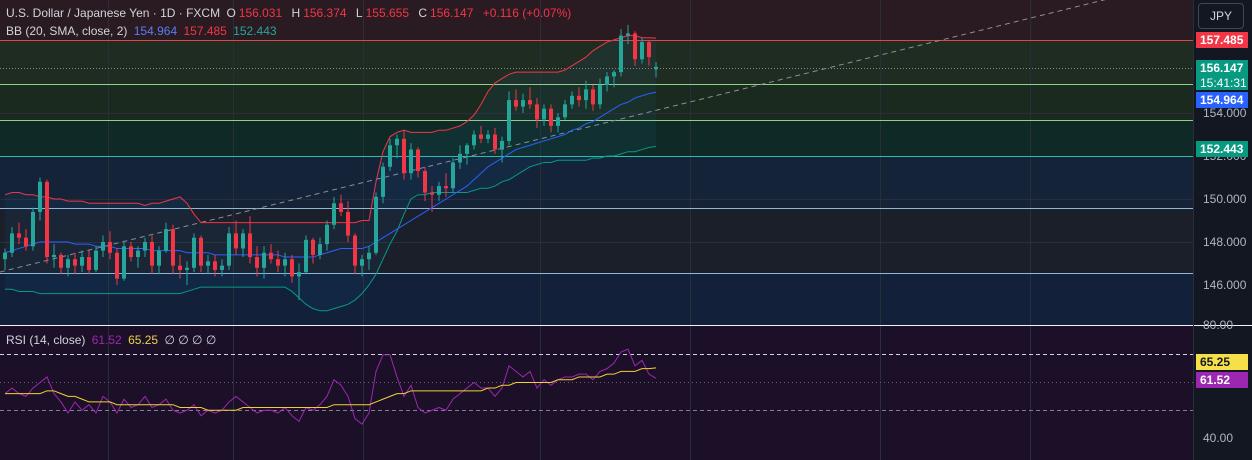  What do you see at coordinates (155, 31) in the screenshot?
I see `bb-basis-value: 154.964` at bounding box center [155, 31].